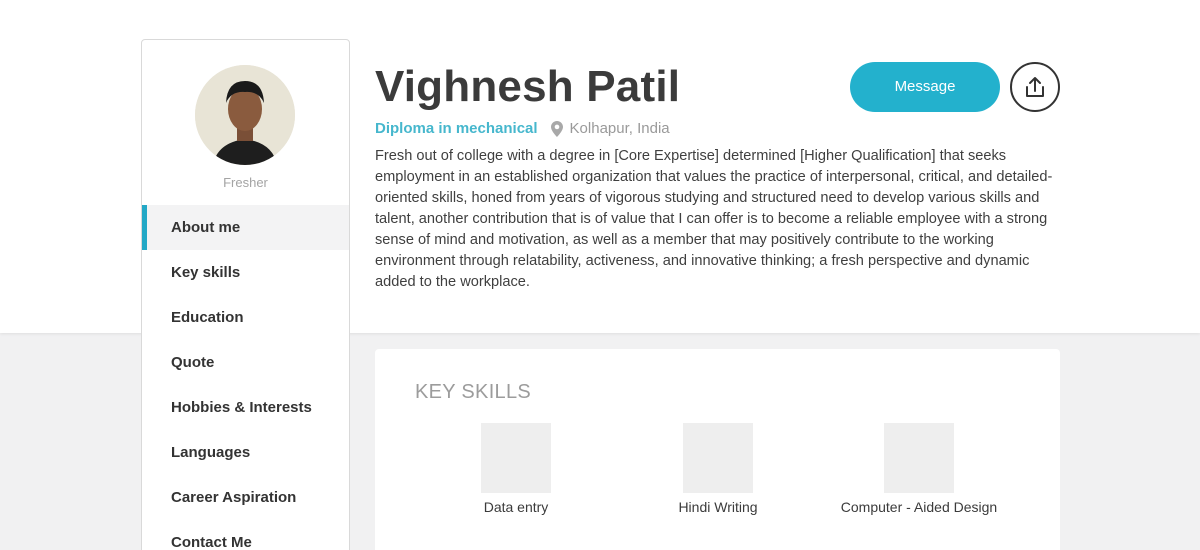  I want to click on skill-label: Computer - Aided Design, so click(919, 507).